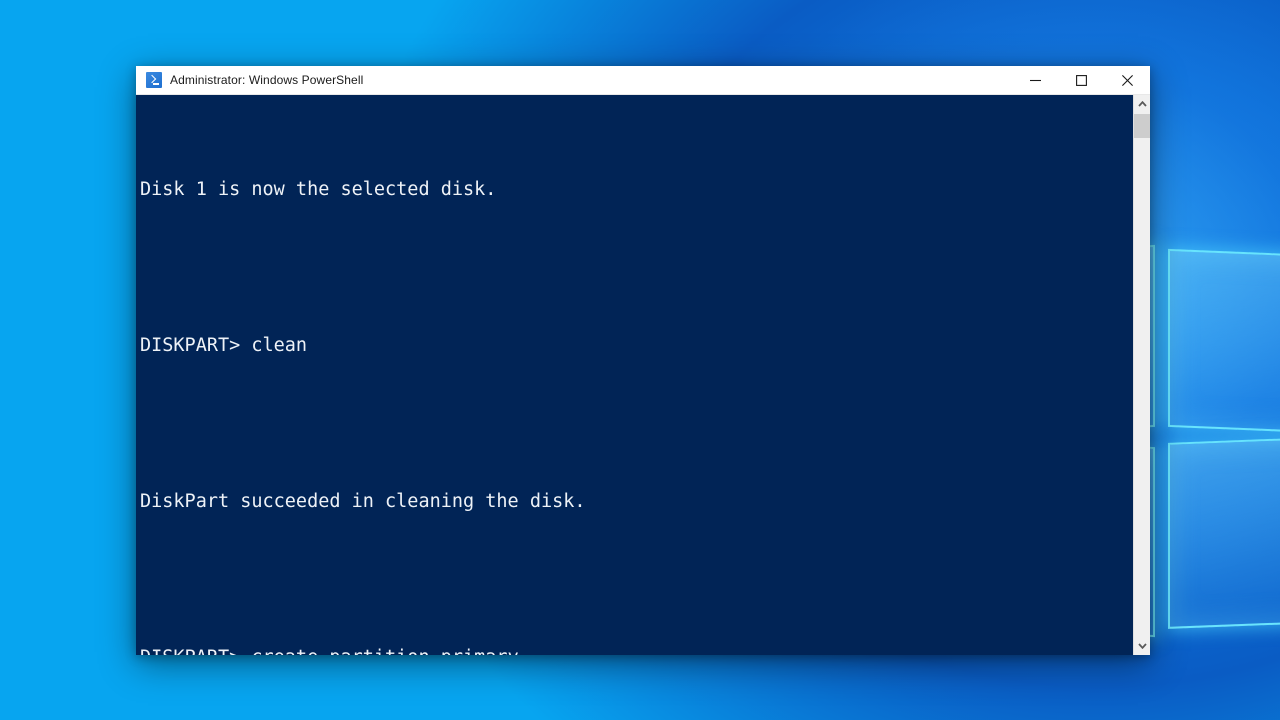 This screenshot has width=1280, height=720. Describe the element at coordinates (329, 651) in the screenshot. I see `console-line-text: DISKPART> create partition primary` at that location.